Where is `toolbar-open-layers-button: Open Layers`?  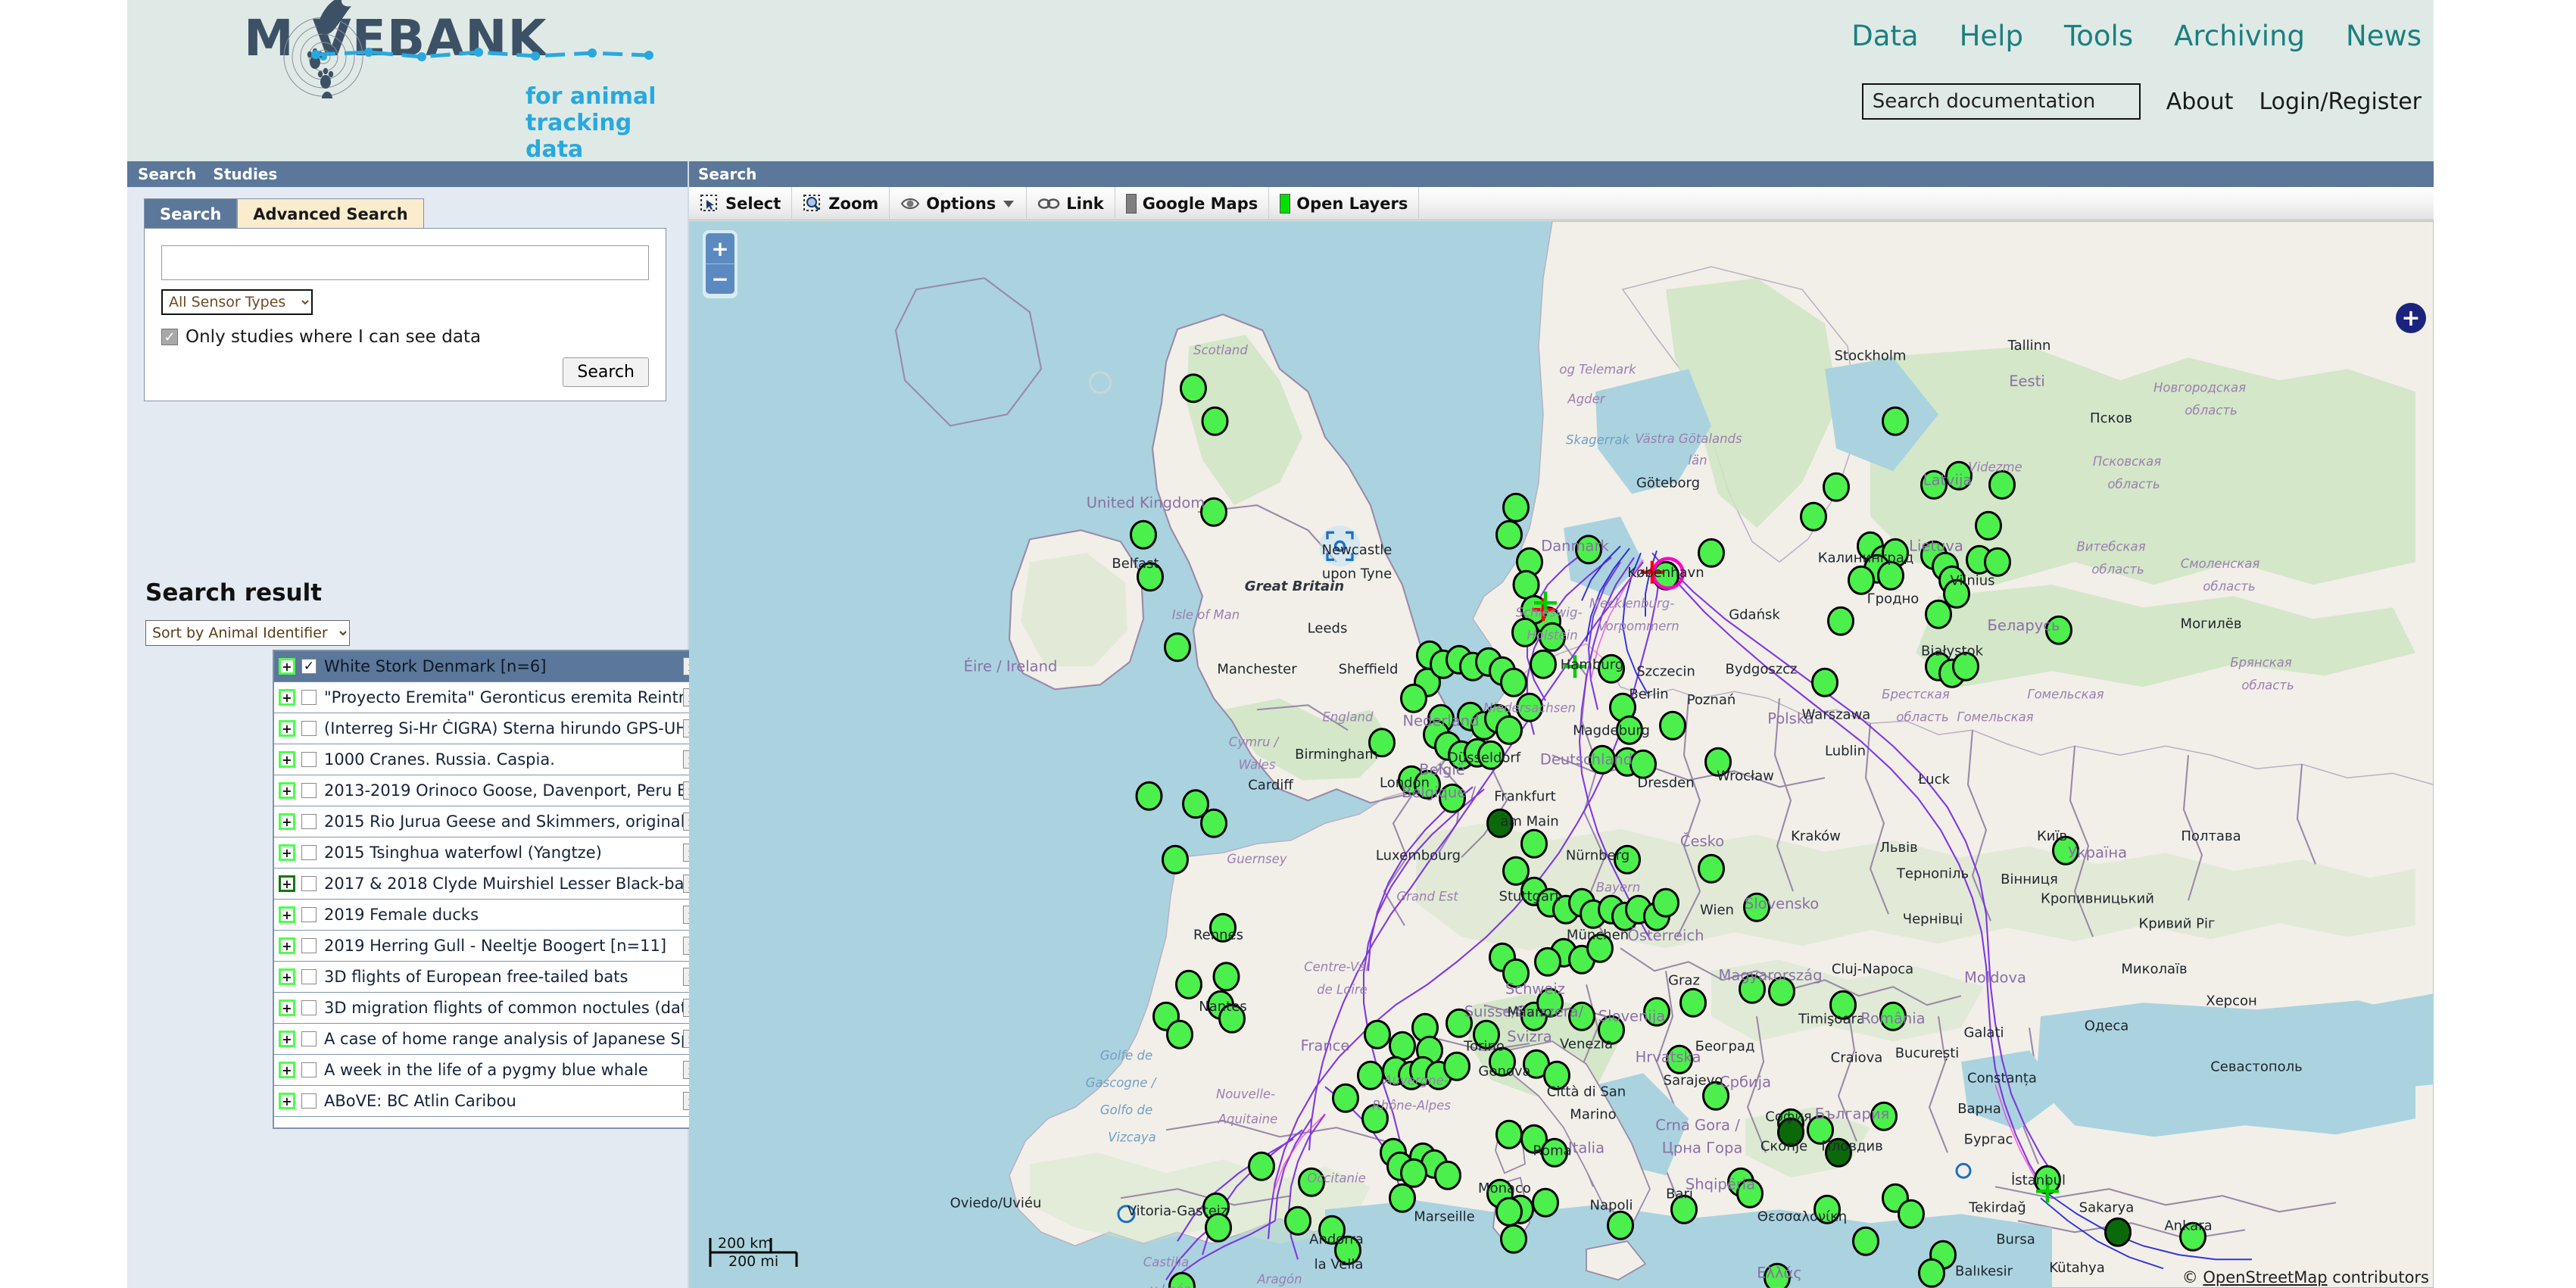 toolbar-open-layers-button: Open Layers is located at coordinates (1344, 203).